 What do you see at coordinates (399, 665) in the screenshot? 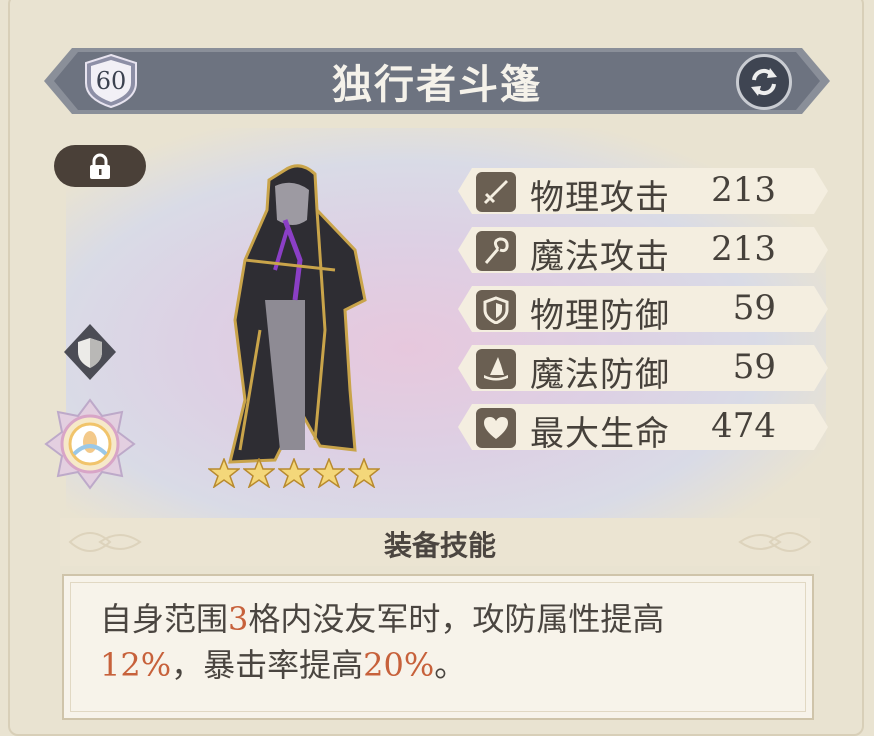
I see `desc-highlight: 20%` at bounding box center [399, 665].